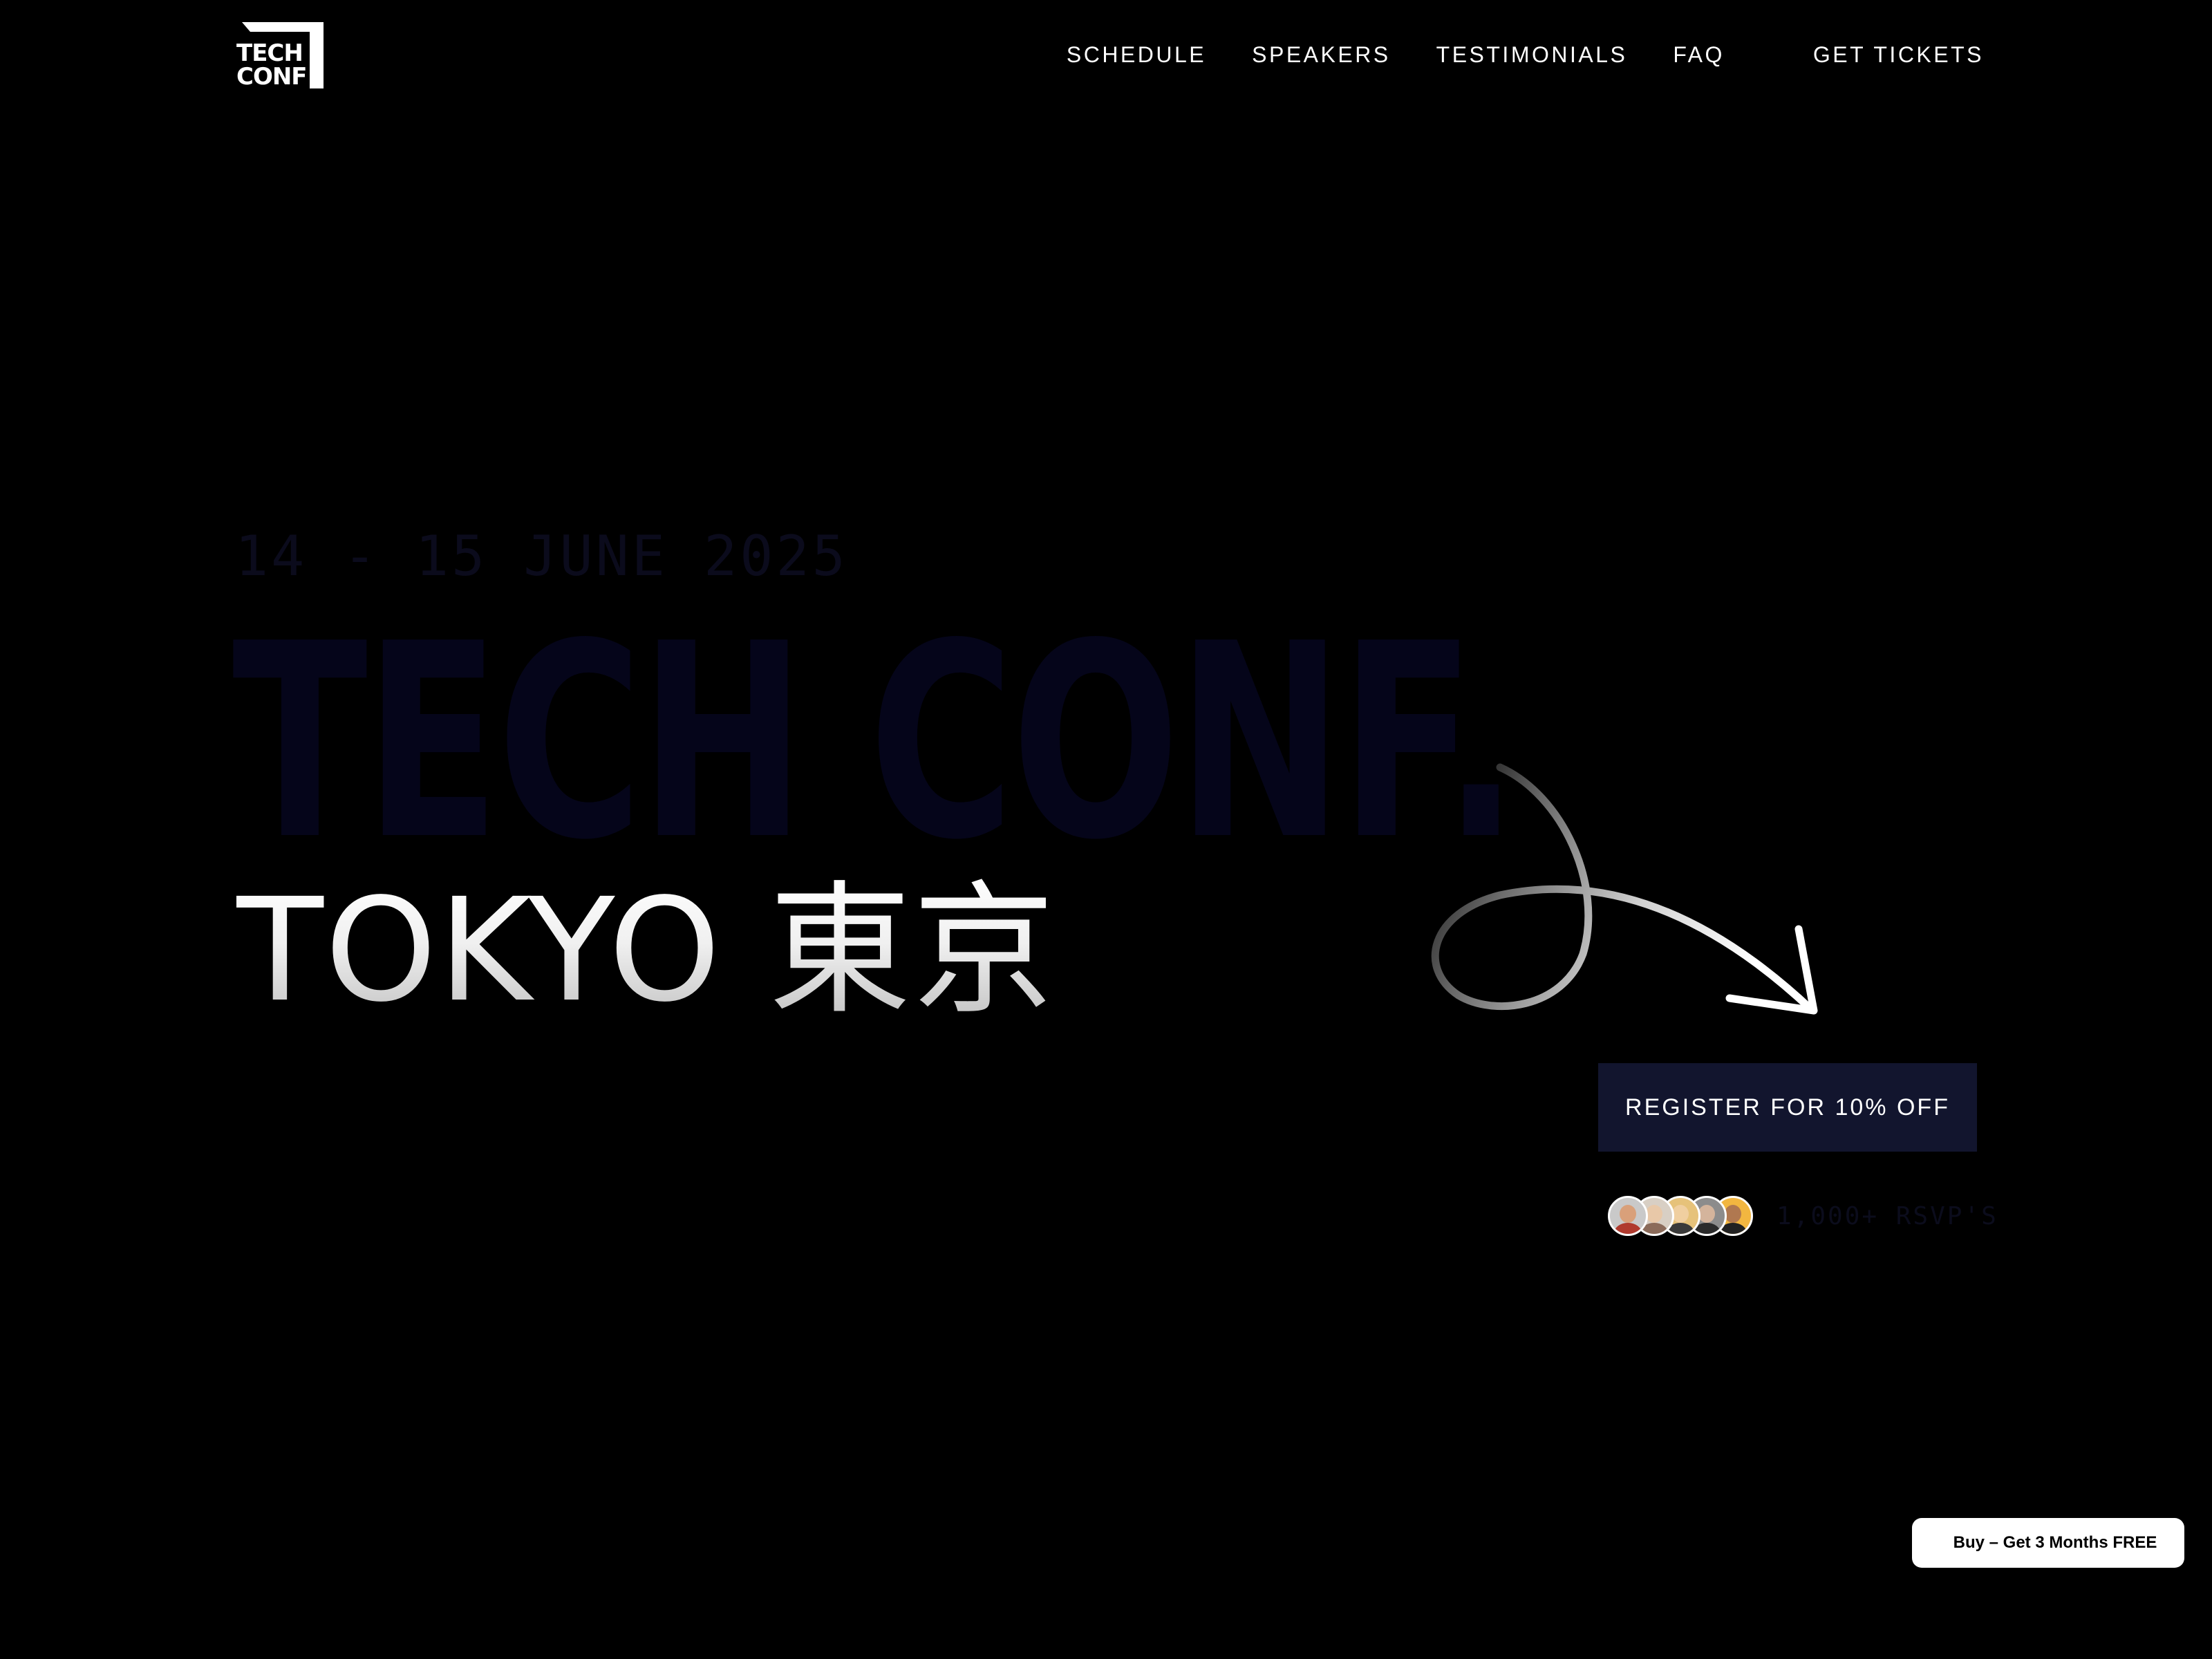 The height and width of the screenshot is (1659, 2212). Describe the element at coordinates (1321, 55) in the screenshot. I see `nav-speakers-link: SPEAKERS` at that location.